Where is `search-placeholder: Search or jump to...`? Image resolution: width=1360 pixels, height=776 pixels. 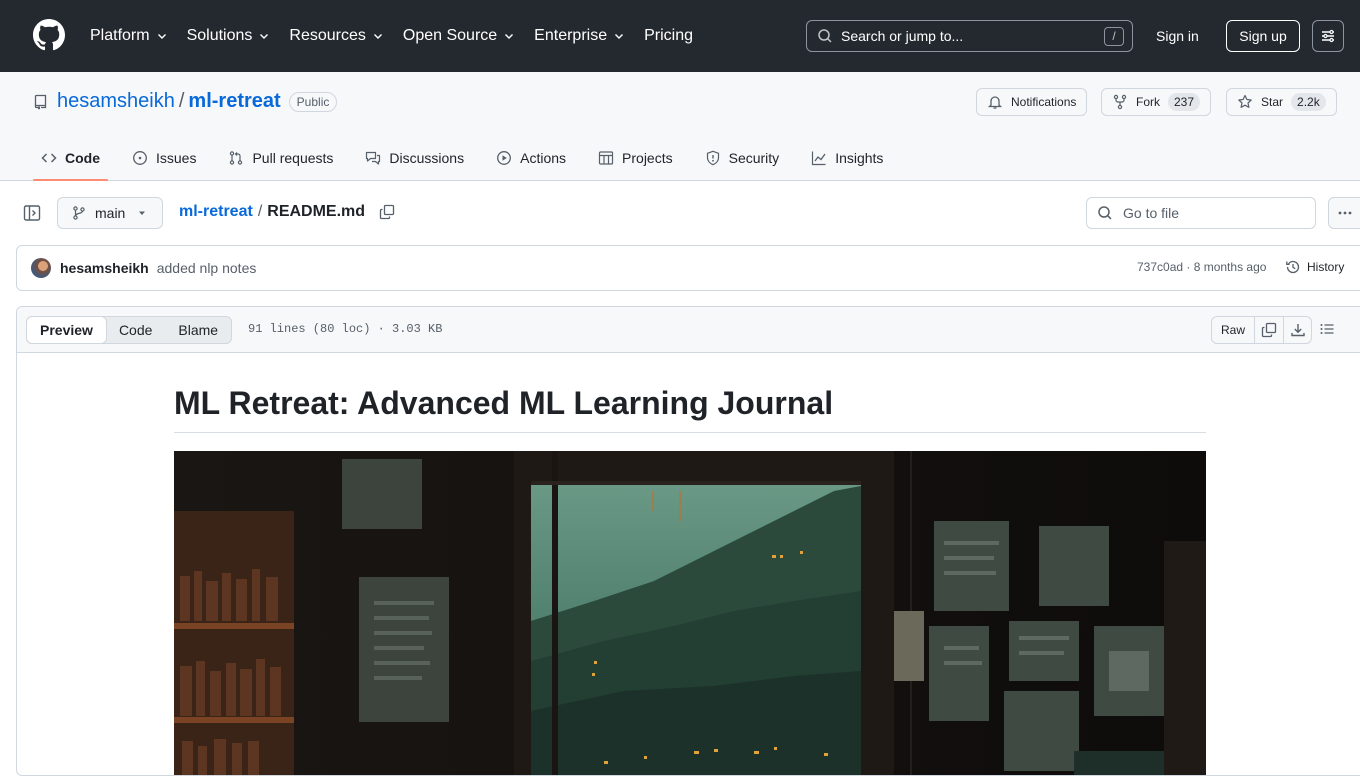
search-placeholder: Search or jump to... is located at coordinates (902, 36).